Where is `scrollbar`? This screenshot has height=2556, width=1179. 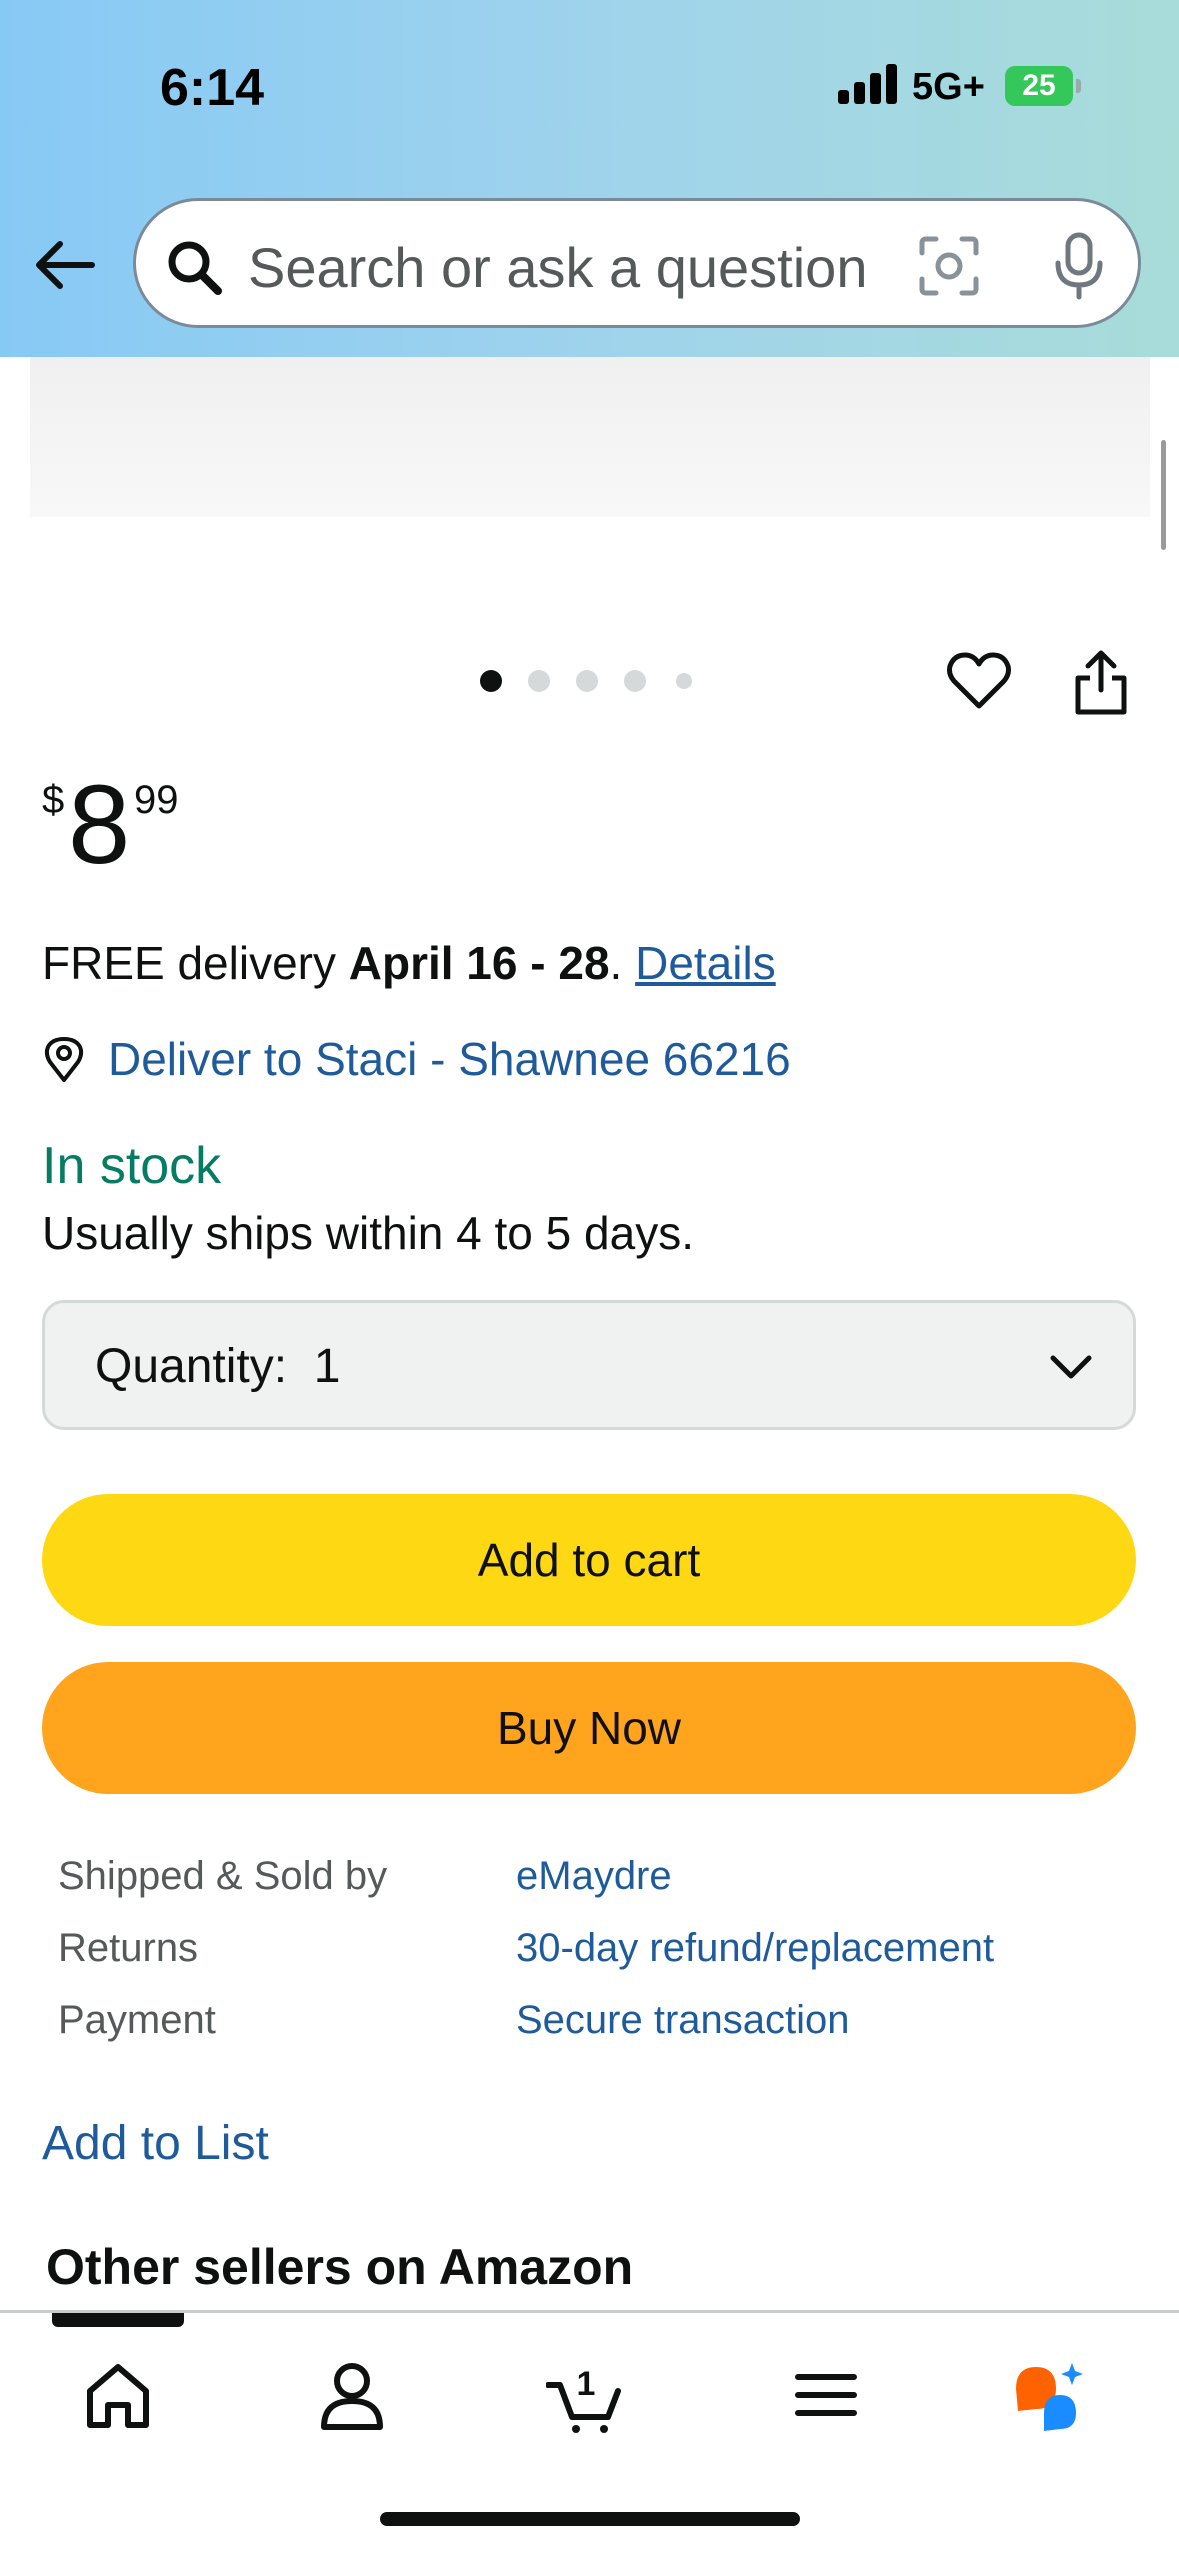
scrollbar is located at coordinates (1163, 495).